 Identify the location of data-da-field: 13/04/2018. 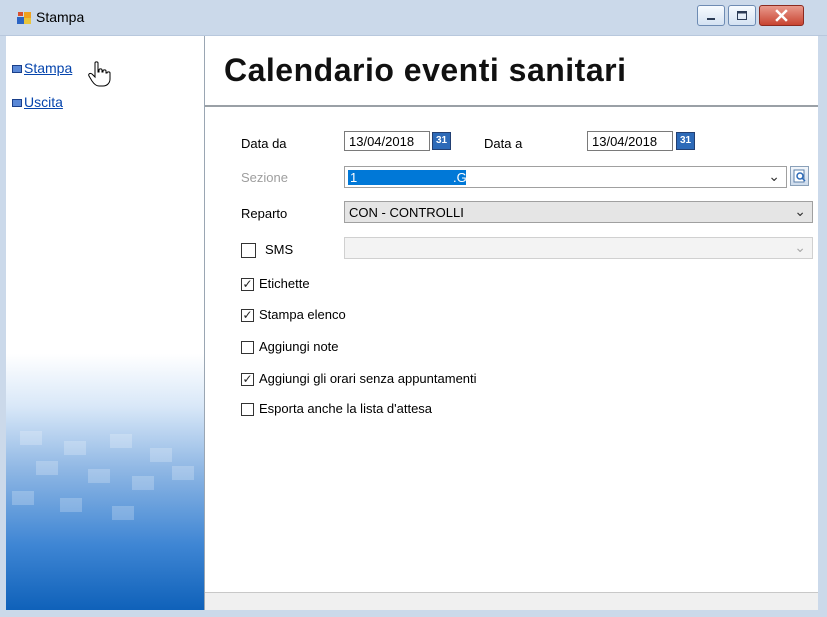
(387, 141).